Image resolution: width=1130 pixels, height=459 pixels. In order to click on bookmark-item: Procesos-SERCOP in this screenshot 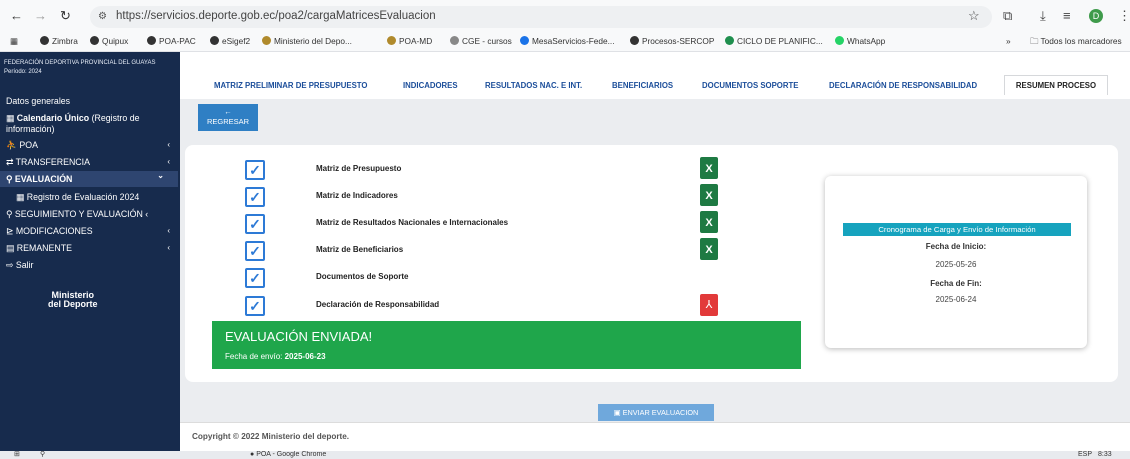, I will do `click(672, 41)`.